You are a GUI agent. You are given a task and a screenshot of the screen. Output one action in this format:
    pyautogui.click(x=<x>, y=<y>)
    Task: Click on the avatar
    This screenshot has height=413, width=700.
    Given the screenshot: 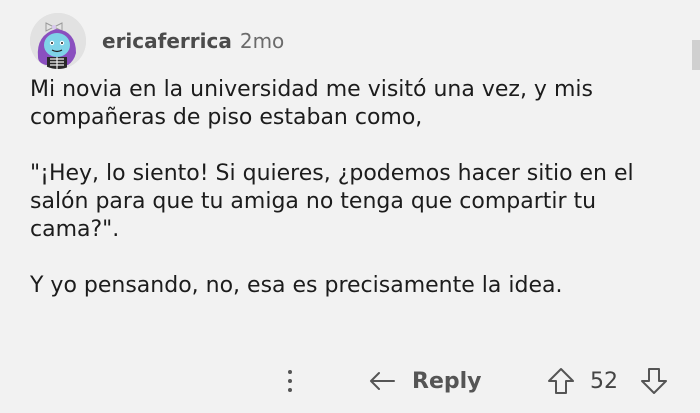 What is the action you would take?
    pyautogui.click(x=58, y=41)
    